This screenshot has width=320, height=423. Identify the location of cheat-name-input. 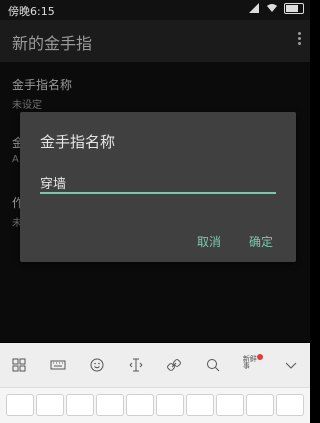
(158, 182).